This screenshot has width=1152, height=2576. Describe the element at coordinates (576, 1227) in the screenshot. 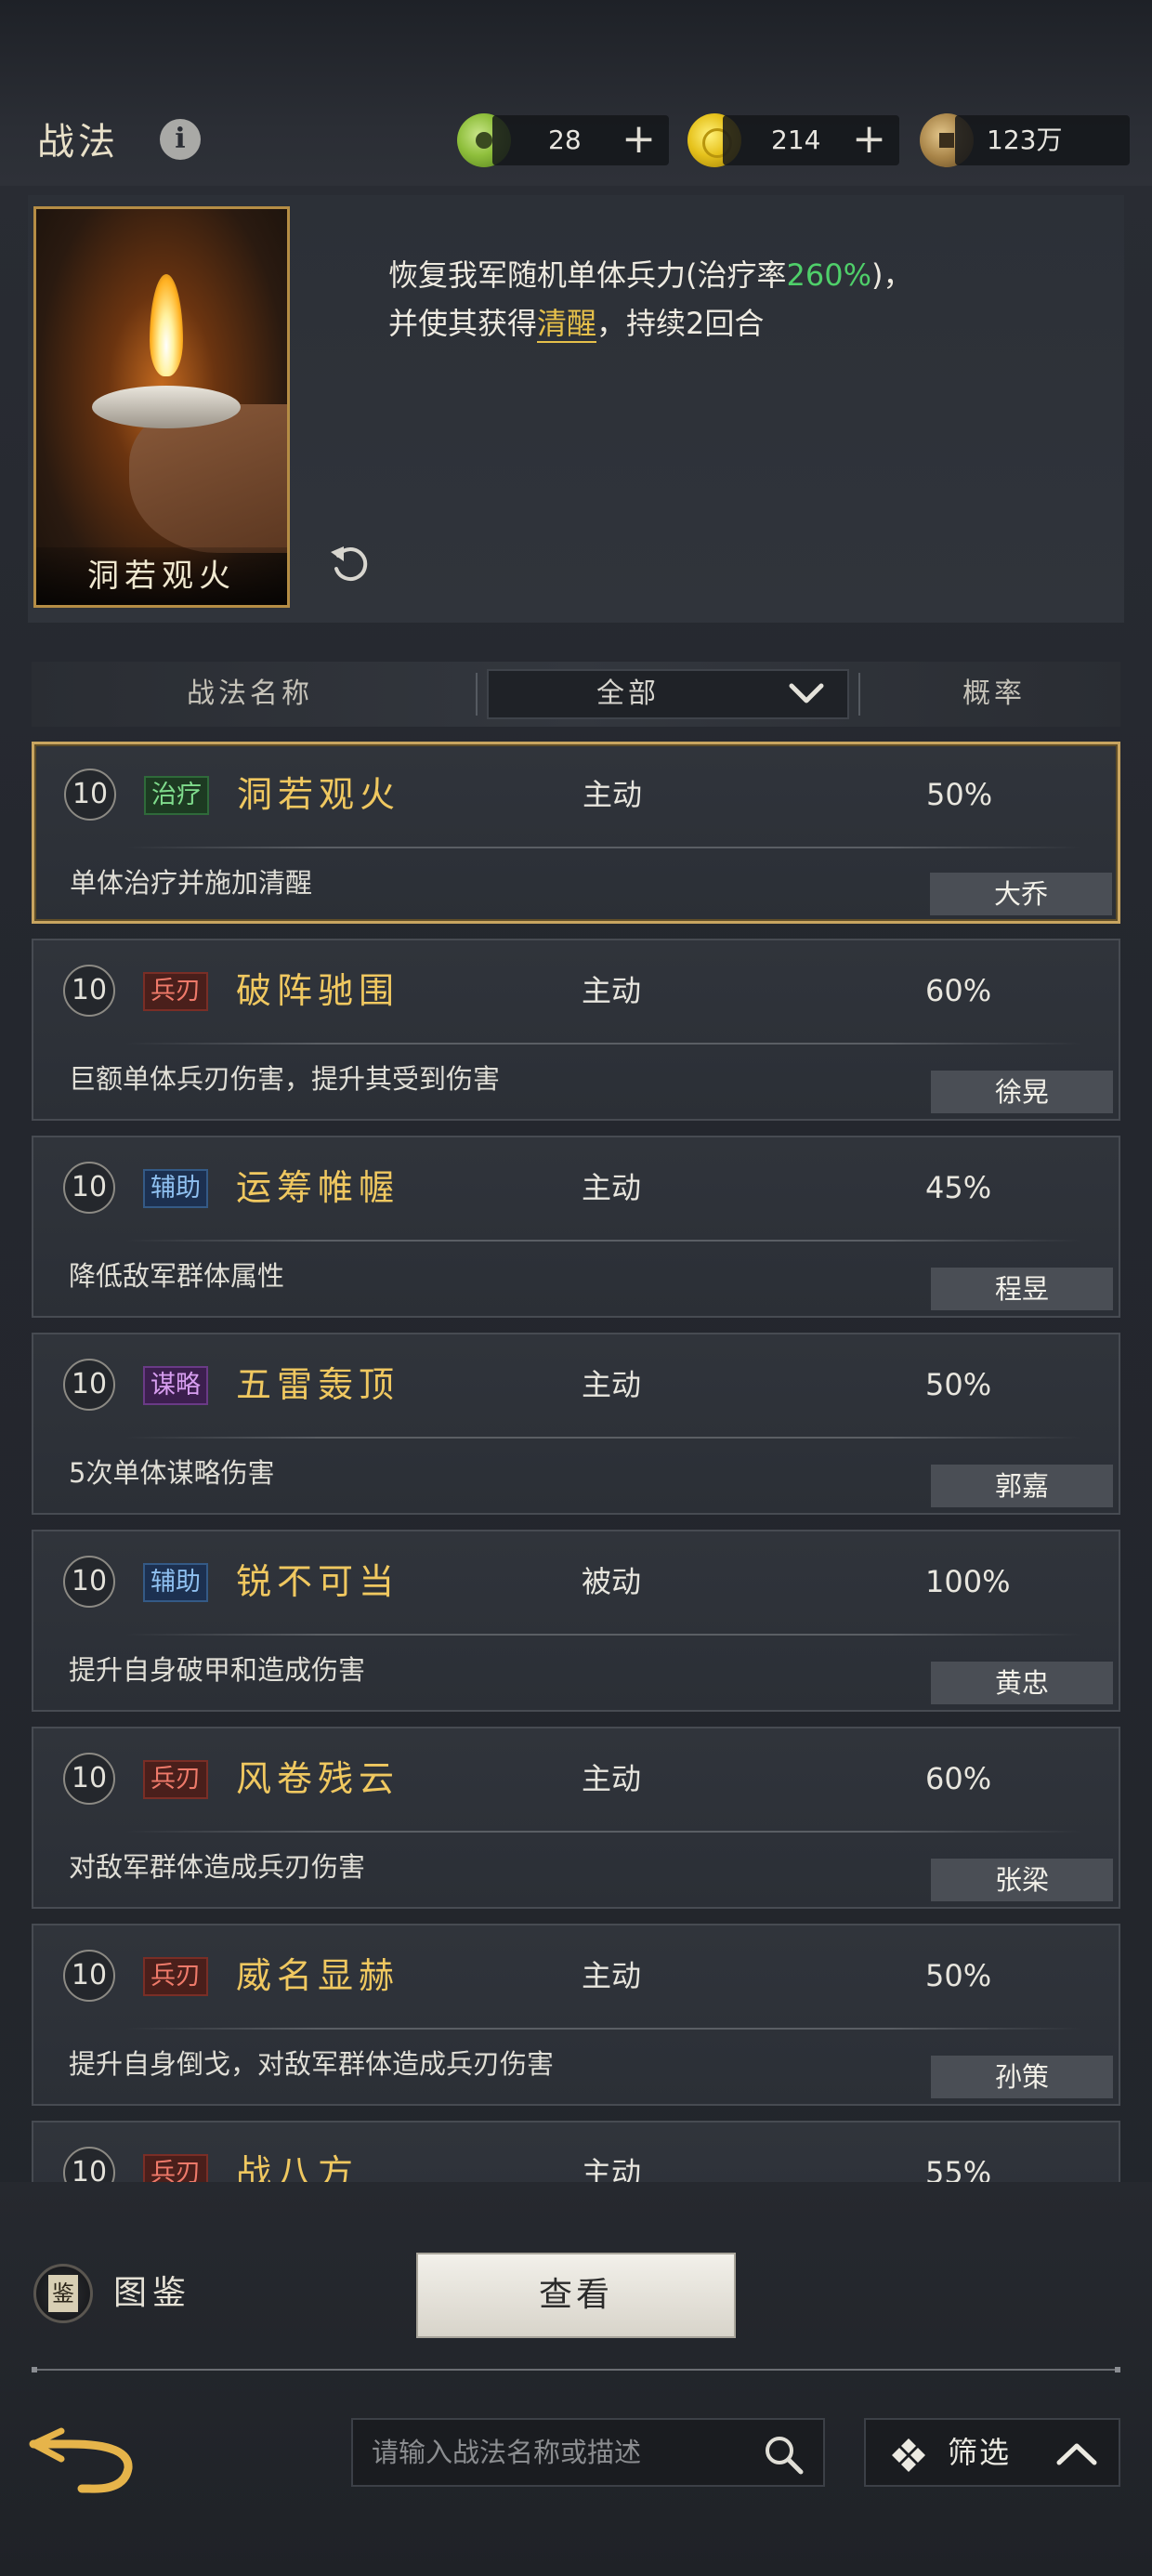

I see `skill-row: 10 辅助 运筹帷幄 主动 45% 降低敌军群体属性 程昱` at that location.